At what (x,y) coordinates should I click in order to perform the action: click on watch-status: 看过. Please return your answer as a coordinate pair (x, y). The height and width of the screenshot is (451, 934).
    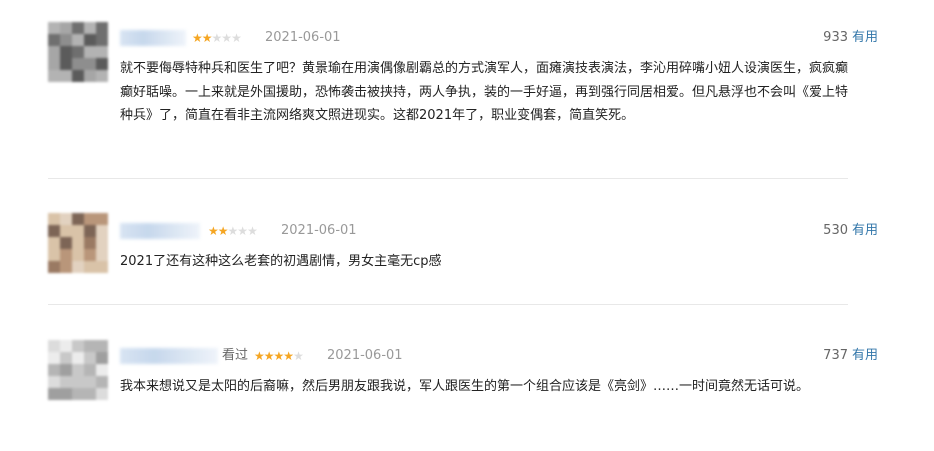
    Looking at the image, I should click on (235, 355).